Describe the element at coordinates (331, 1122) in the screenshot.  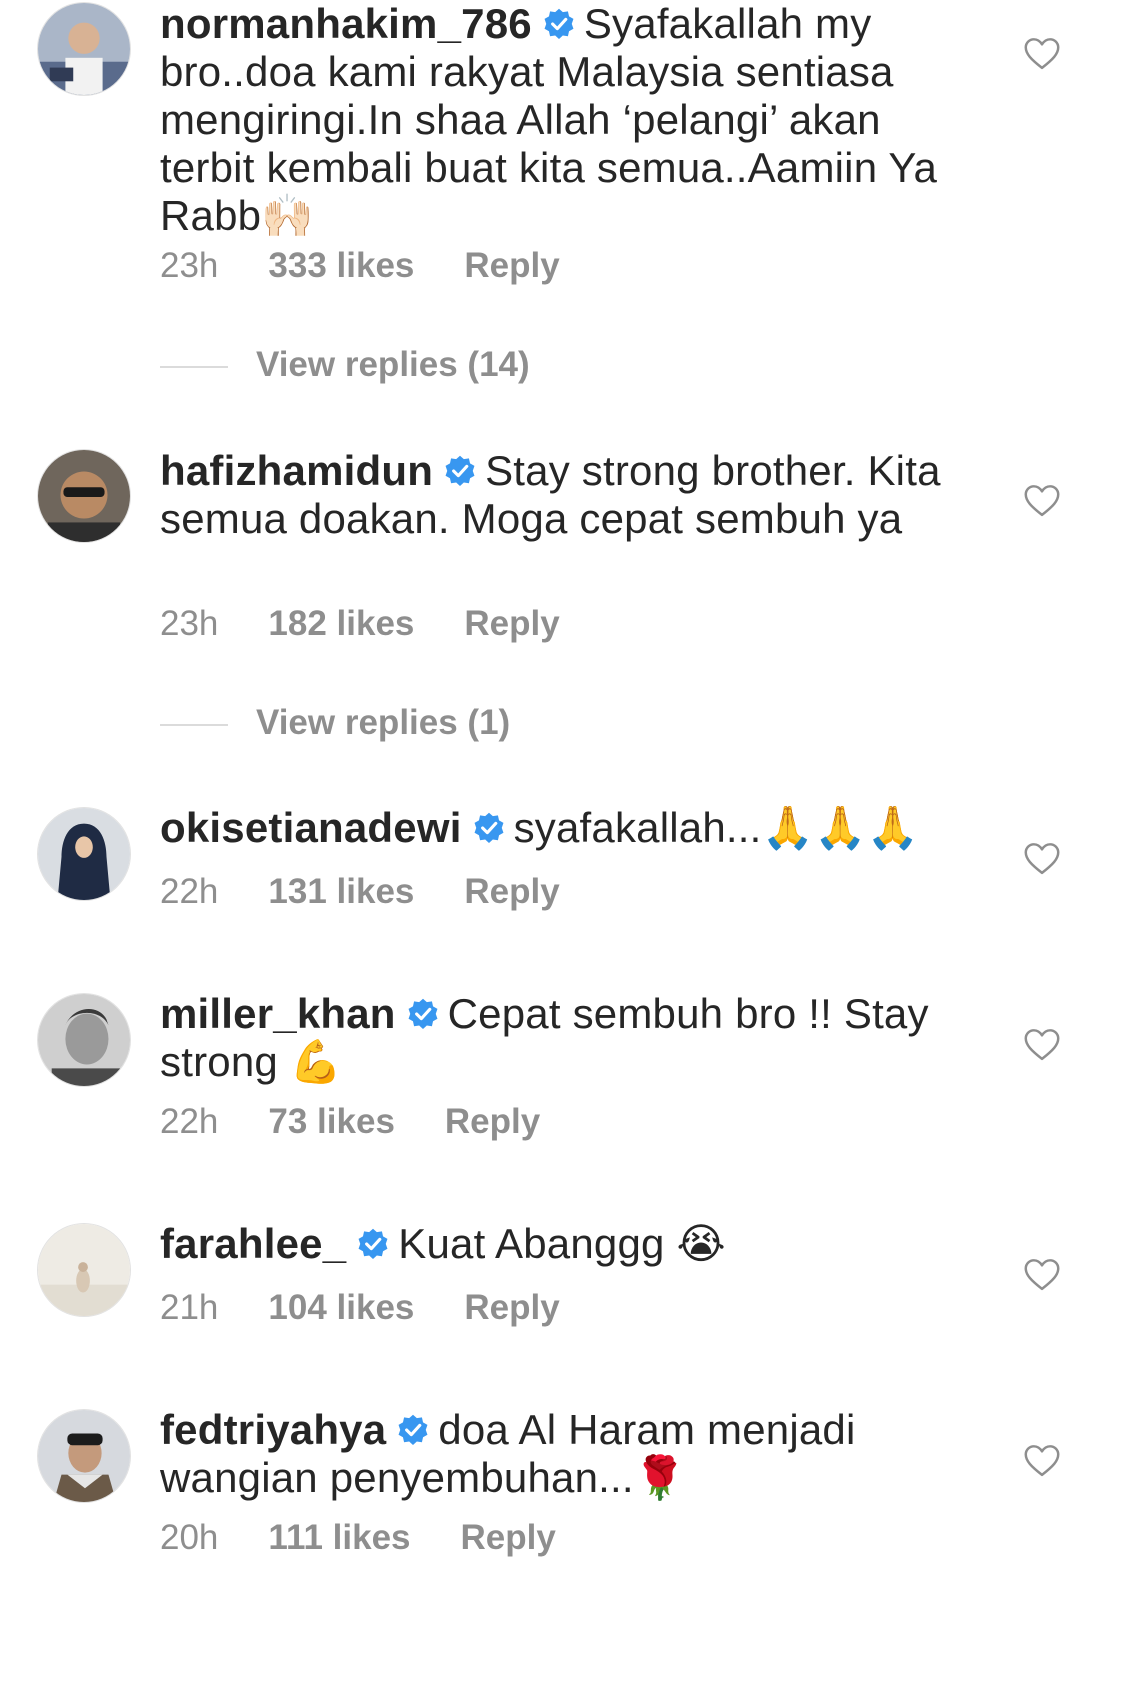
I see `likes-count-link: 73 likes` at that location.